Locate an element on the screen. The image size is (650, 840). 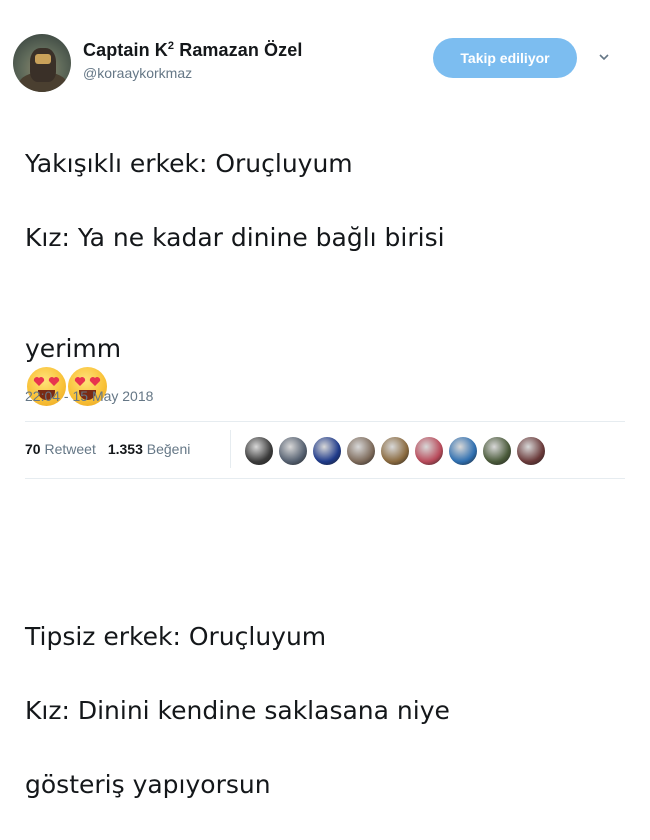
avatar is located at coordinates (42, 63).